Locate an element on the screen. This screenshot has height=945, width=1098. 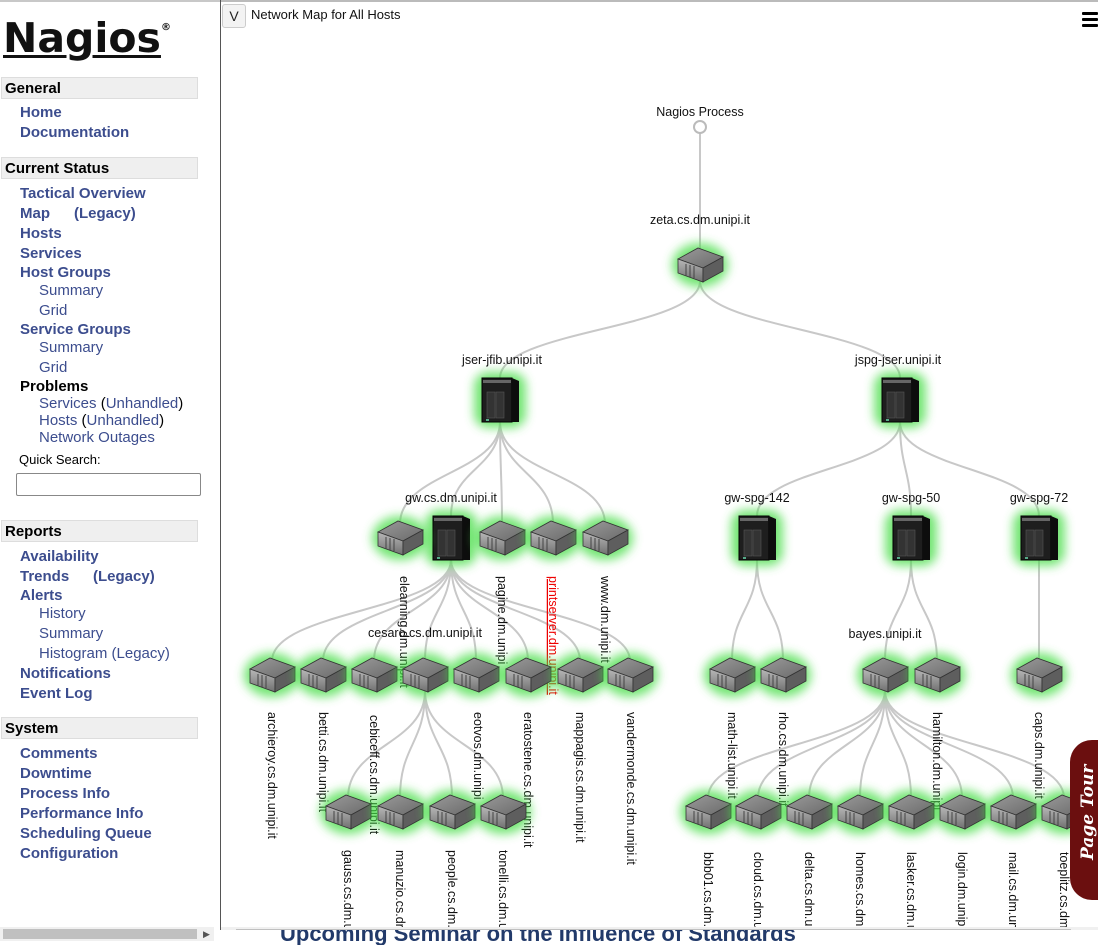
host-label: math-list.unipi.it is located at coordinates (732, 755).